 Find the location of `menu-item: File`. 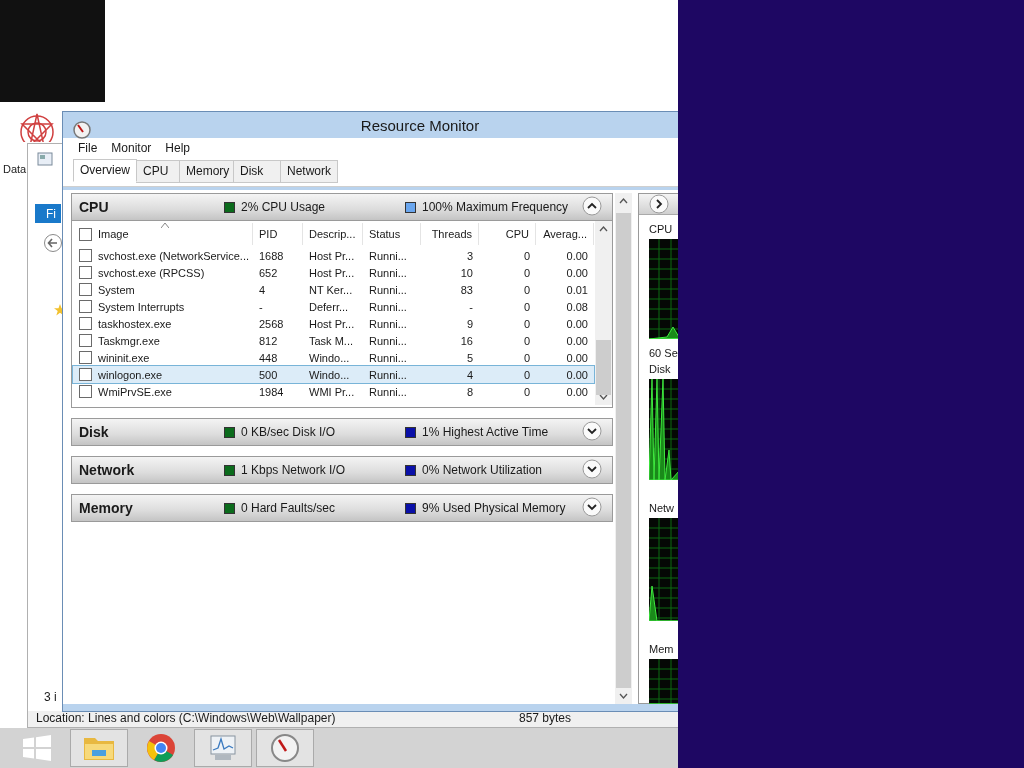

menu-item: File is located at coordinates (88, 148).